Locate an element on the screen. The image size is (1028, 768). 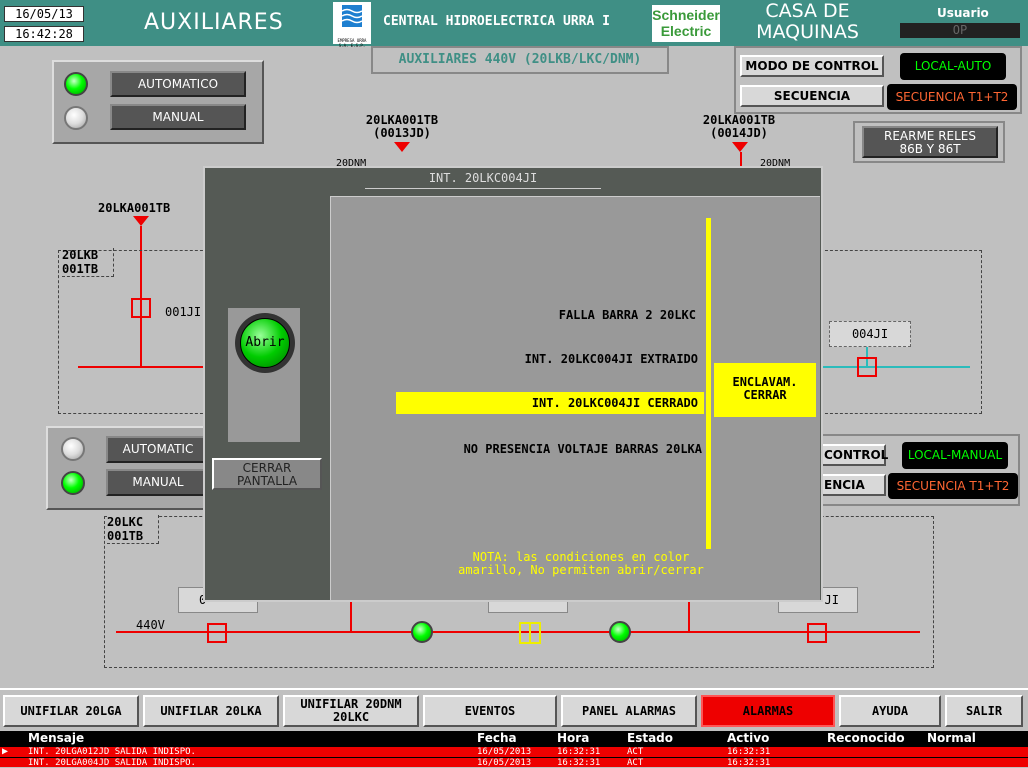
area-title-line1: CASA DE is located at coordinates (807, 11).